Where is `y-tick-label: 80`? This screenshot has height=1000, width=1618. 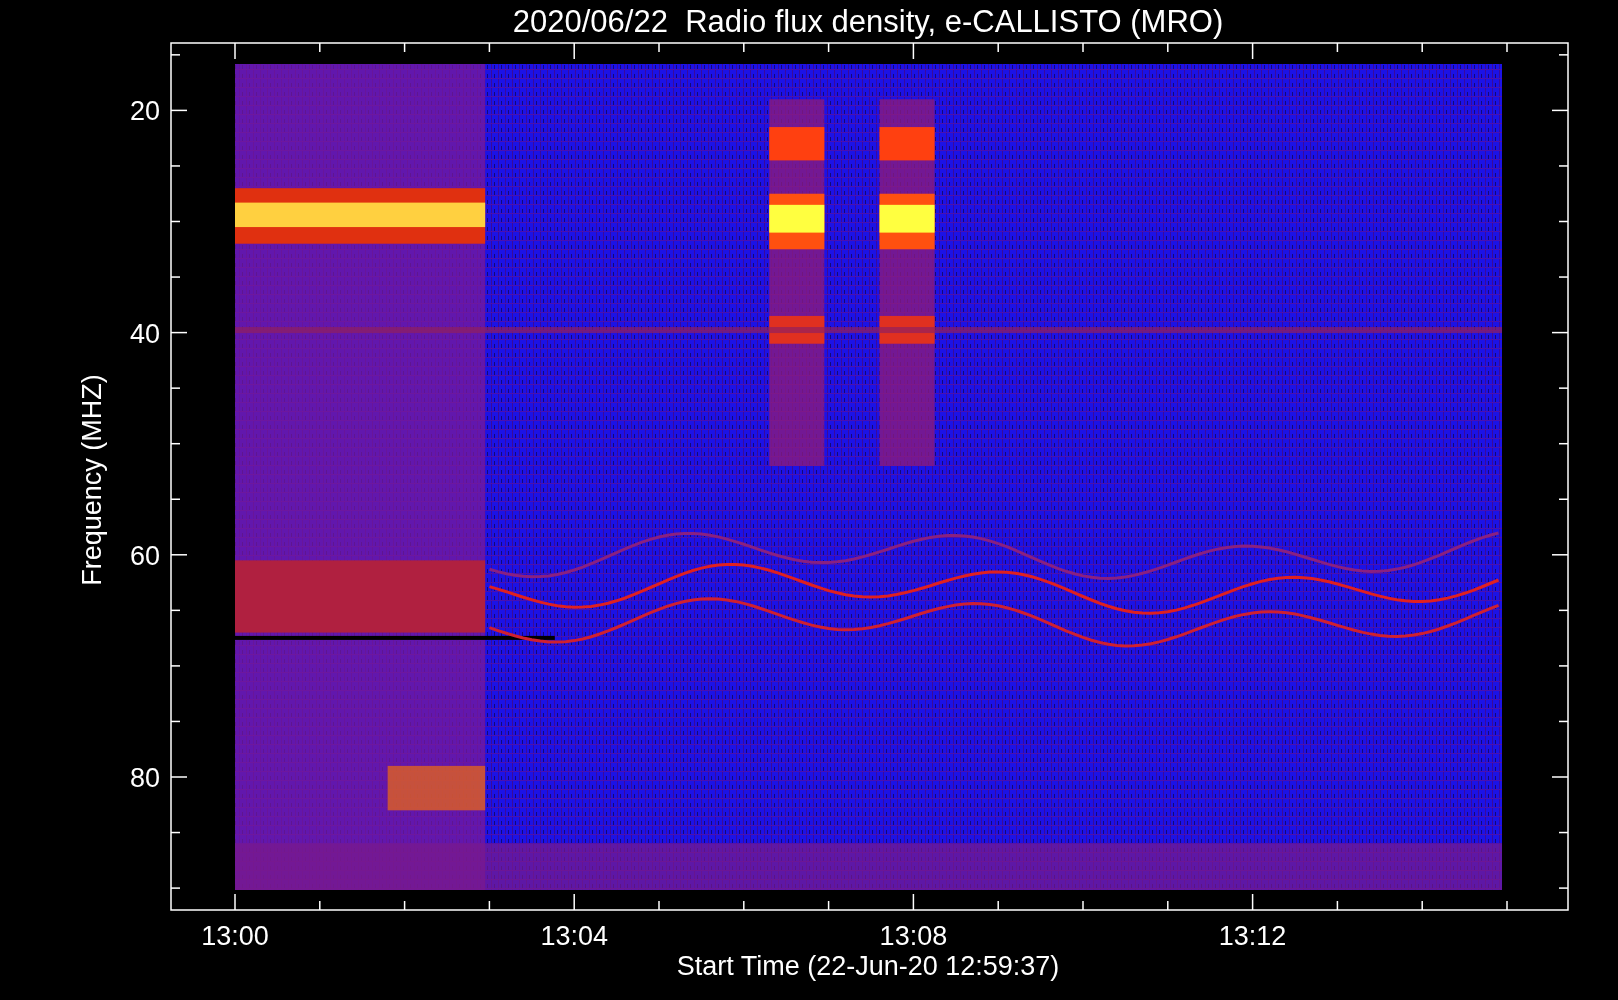 y-tick-label: 80 is located at coordinates (144, 778).